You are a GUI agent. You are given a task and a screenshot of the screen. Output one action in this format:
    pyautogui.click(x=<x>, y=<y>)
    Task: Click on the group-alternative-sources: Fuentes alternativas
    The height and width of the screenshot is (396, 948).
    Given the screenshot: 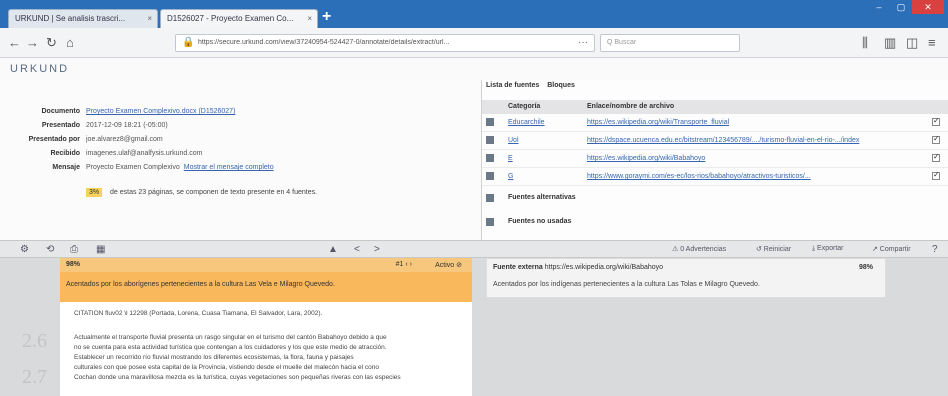 What is the action you would take?
    pyautogui.click(x=715, y=198)
    